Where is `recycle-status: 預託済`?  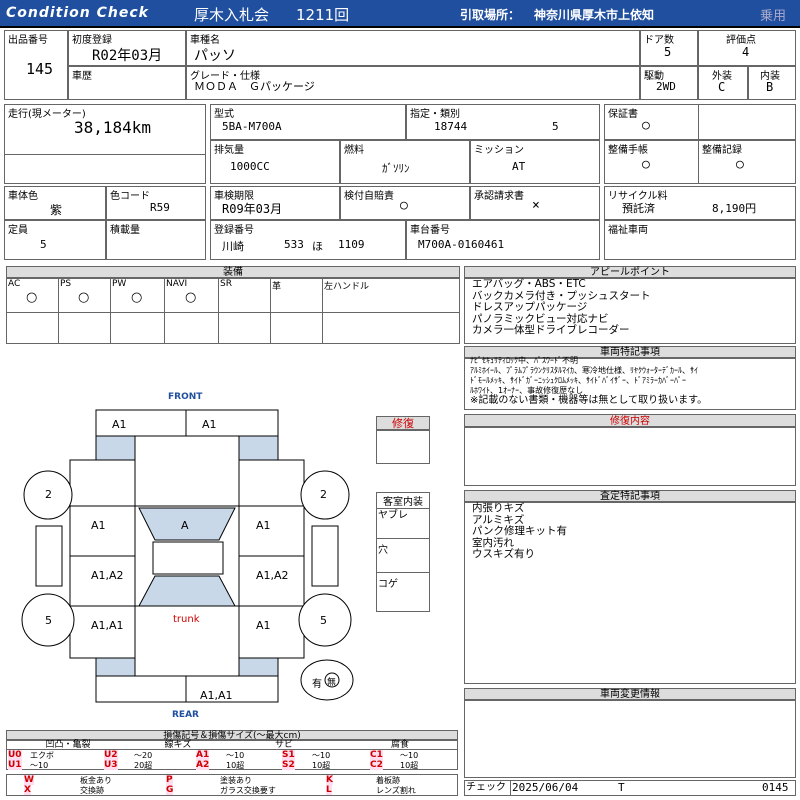 recycle-status: 預託済 is located at coordinates (638, 208).